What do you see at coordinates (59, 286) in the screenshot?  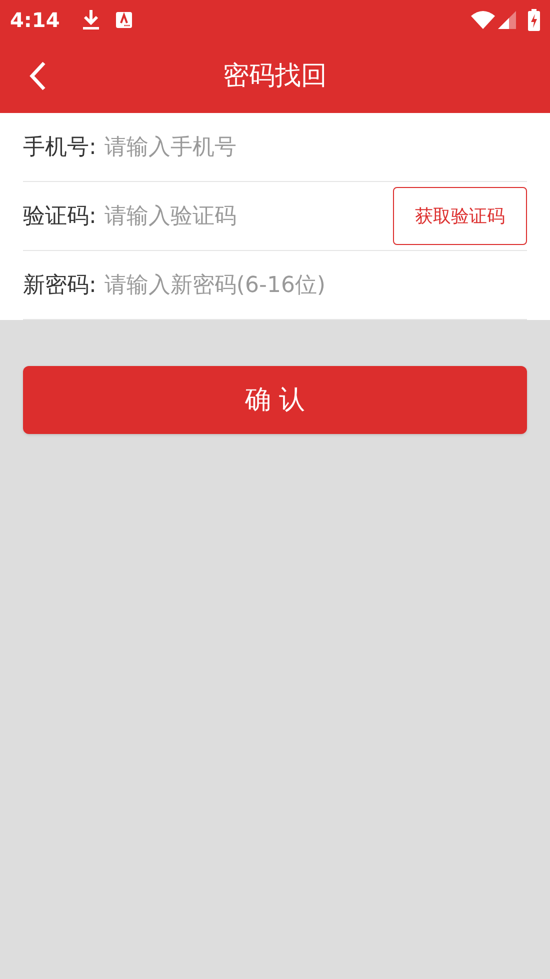 I see `field-label: 新密码:` at bounding box center [59, 286].